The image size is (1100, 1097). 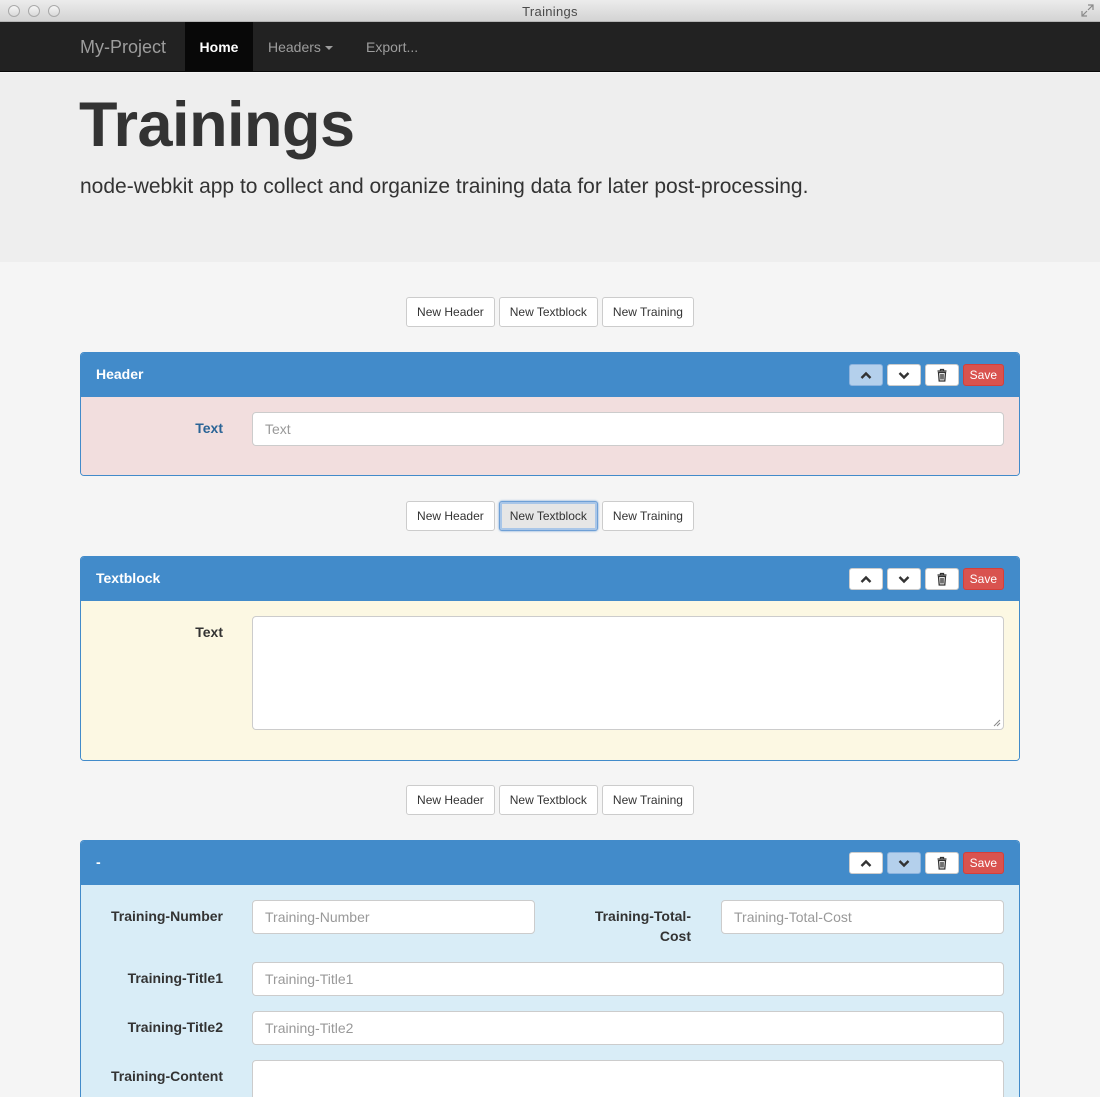 I want to click on textblock-panel-body: Text, so click(x=550, y=680).